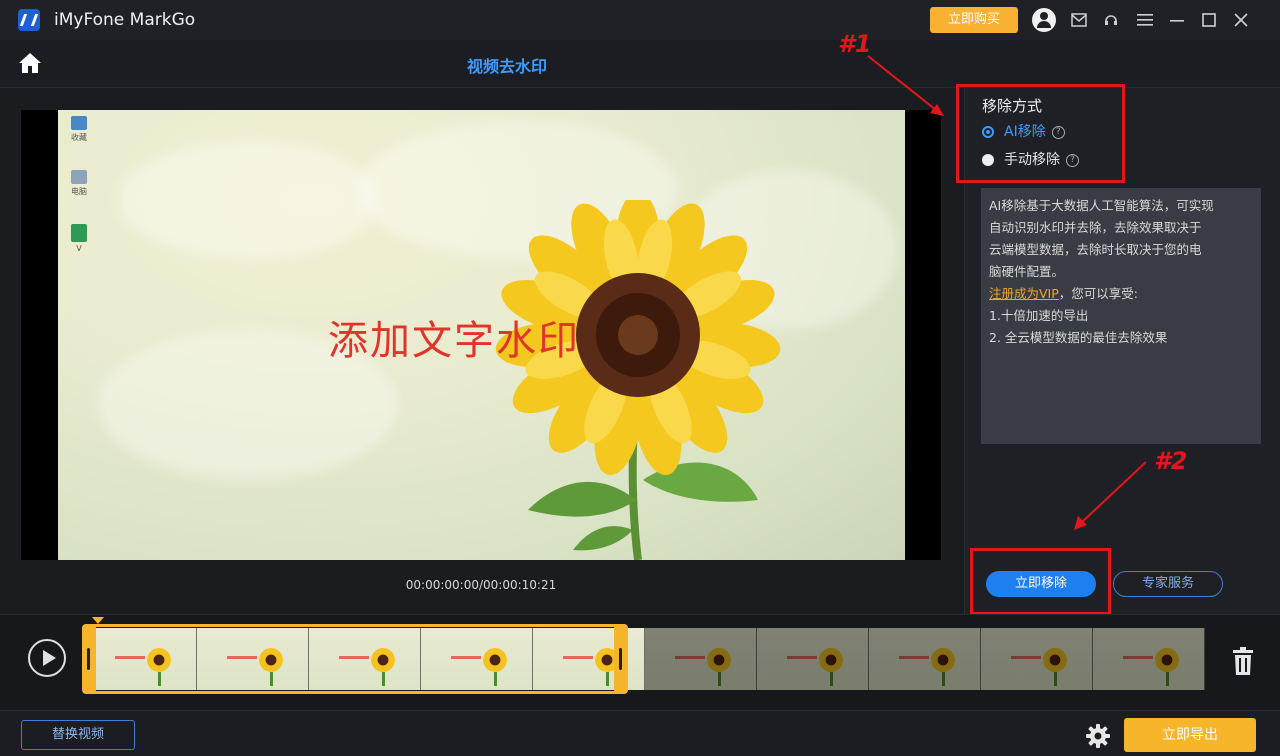 This screenshot has height=756, width=1280. Describe the element at coordinates (1098, 736) in the screenshot. I see `gear-icon` at that location.